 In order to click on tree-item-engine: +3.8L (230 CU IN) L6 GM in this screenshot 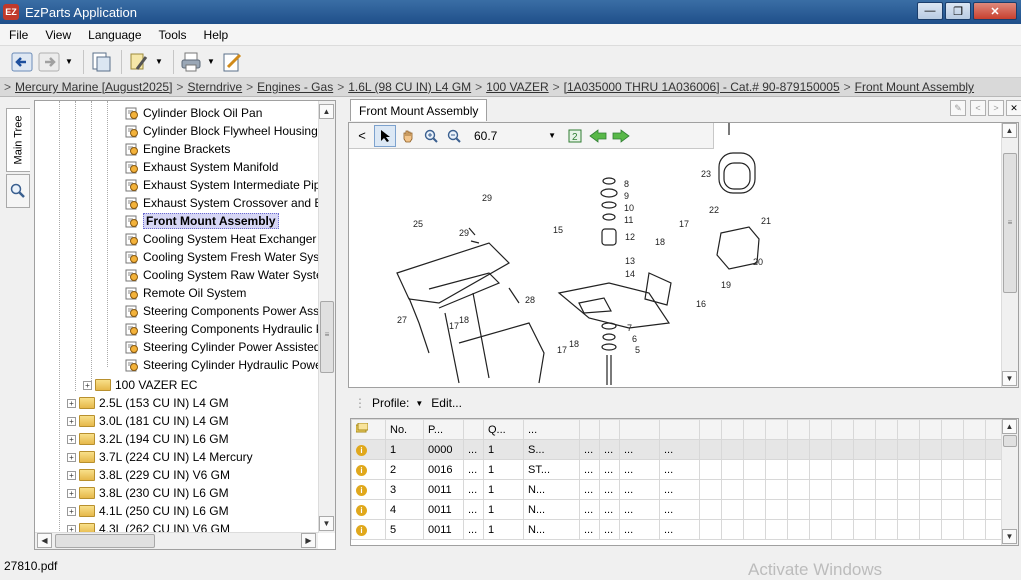, I will do `click(148, 493)`.